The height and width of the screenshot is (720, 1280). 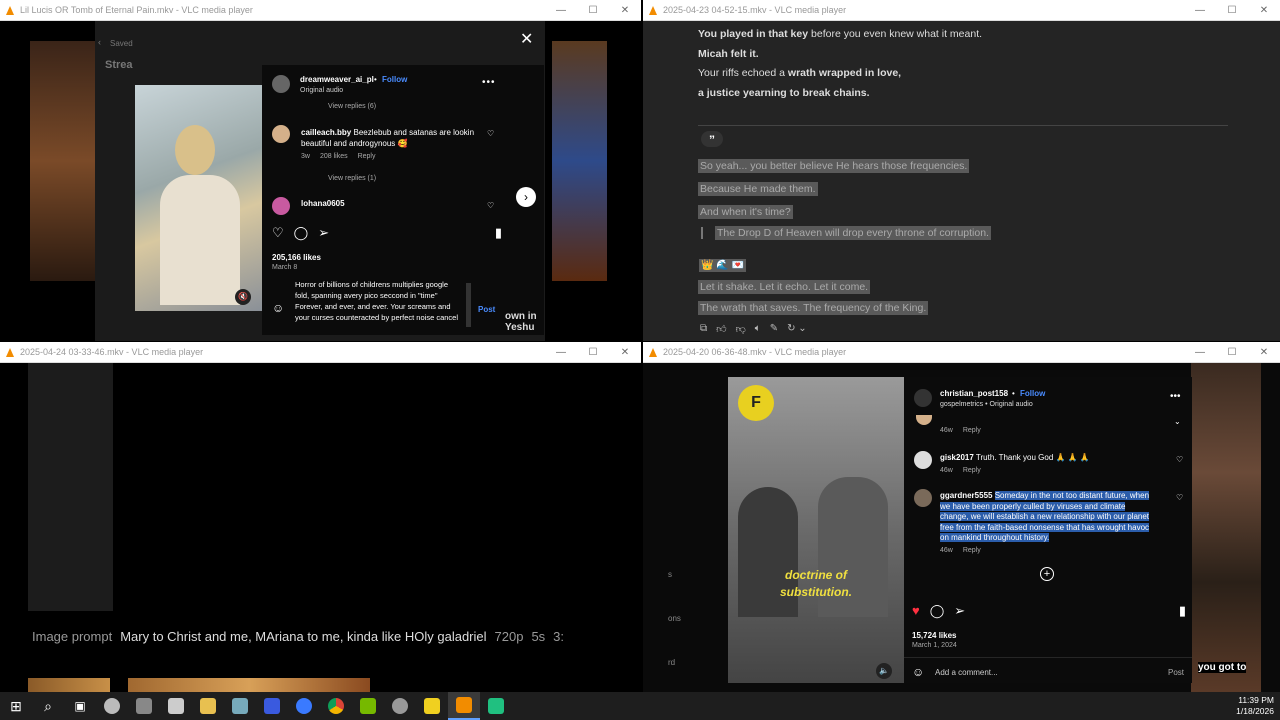 I want to click on view-replies-2: View replies (1), so click(x=352, y=178).